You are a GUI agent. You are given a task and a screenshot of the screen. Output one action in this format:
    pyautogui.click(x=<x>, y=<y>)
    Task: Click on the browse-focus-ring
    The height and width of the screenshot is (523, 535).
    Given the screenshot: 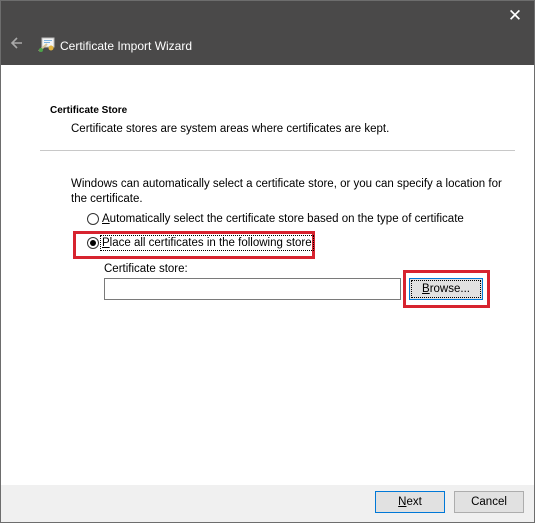 What is the action you would take?
    pyautogui.click(x=446, y=289)
    